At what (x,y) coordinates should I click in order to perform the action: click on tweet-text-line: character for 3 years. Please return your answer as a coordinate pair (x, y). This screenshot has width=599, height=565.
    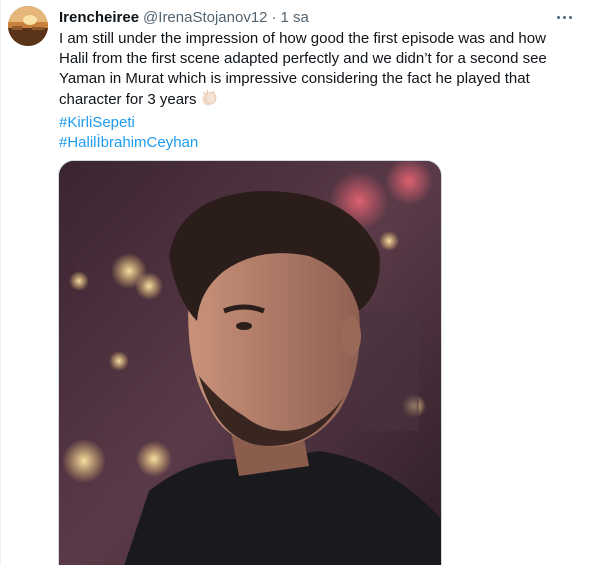
    Looking at the image, I should click on (128, 99).